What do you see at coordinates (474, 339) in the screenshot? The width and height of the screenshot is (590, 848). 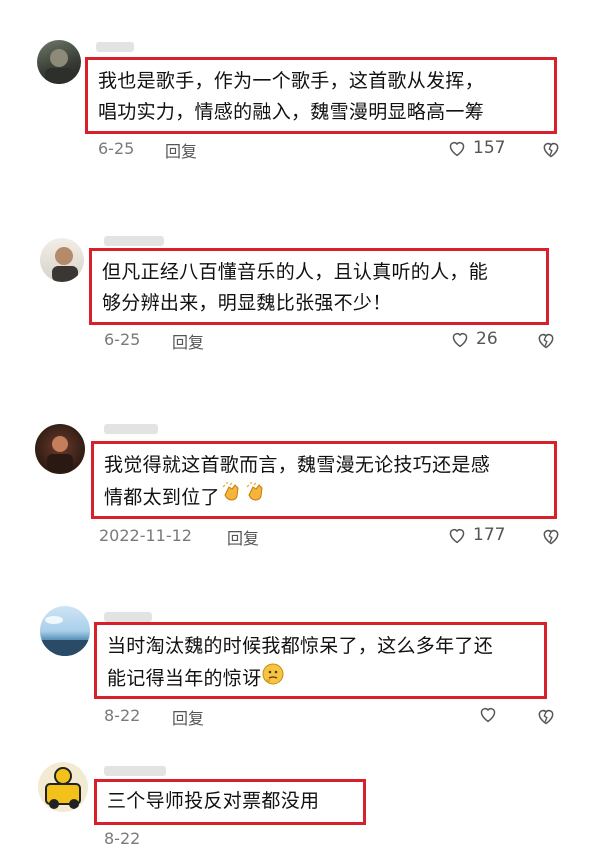 I see `like-button: 26` at bounding box center [474, 339].